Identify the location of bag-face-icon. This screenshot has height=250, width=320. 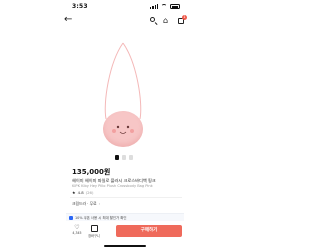
(123, 129).